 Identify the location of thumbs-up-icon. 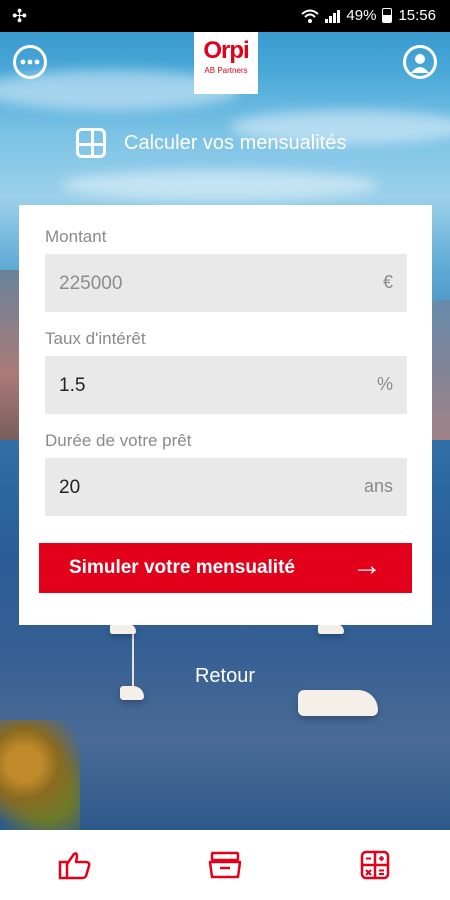
(74, 866).